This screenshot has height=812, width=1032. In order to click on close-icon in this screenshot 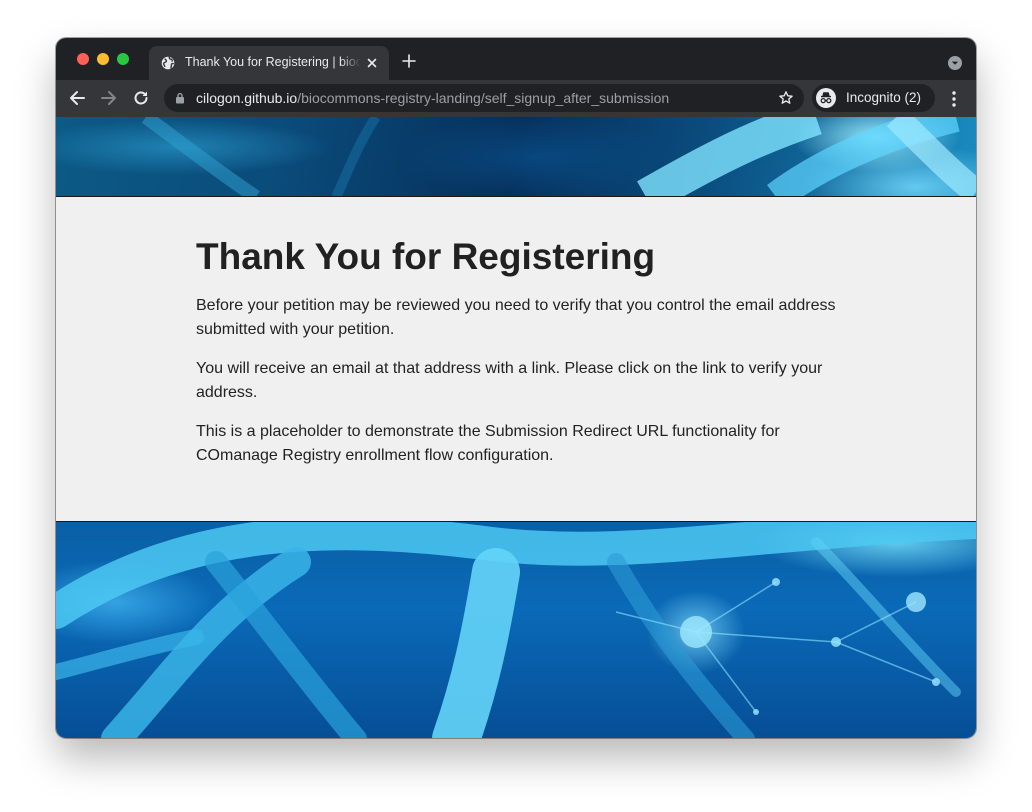, I will do `click(372, 63)`.